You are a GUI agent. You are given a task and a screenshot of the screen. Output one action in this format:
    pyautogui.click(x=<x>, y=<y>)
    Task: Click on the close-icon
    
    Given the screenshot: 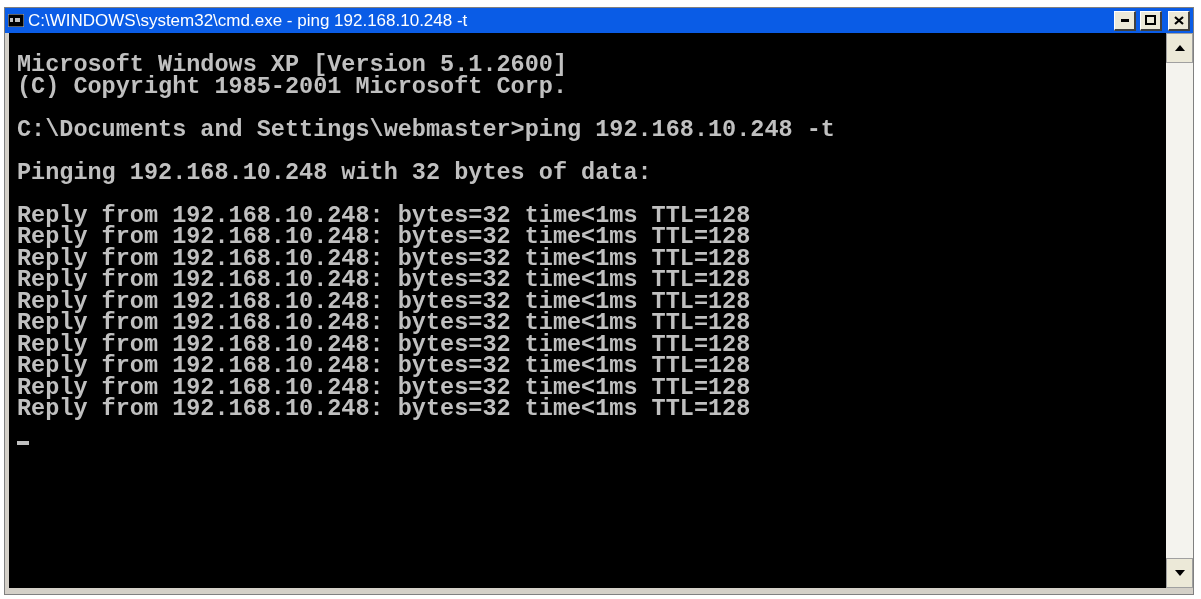 What is the action you would take?
    pyautogui.click(x=1178, y=20)
    